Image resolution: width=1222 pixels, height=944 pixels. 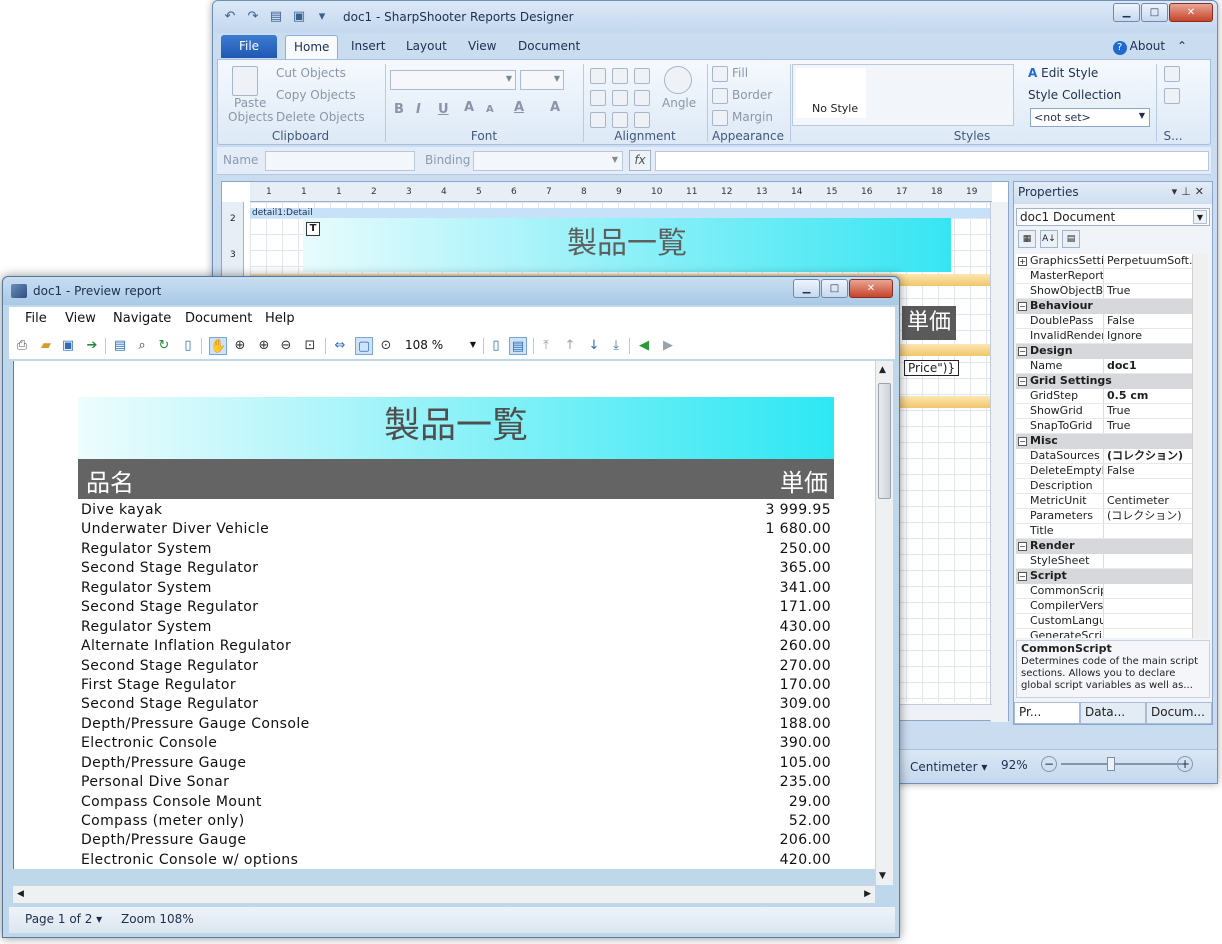 I want to click on zoom-in-icon: ⊕, so click(x=264, y=346).